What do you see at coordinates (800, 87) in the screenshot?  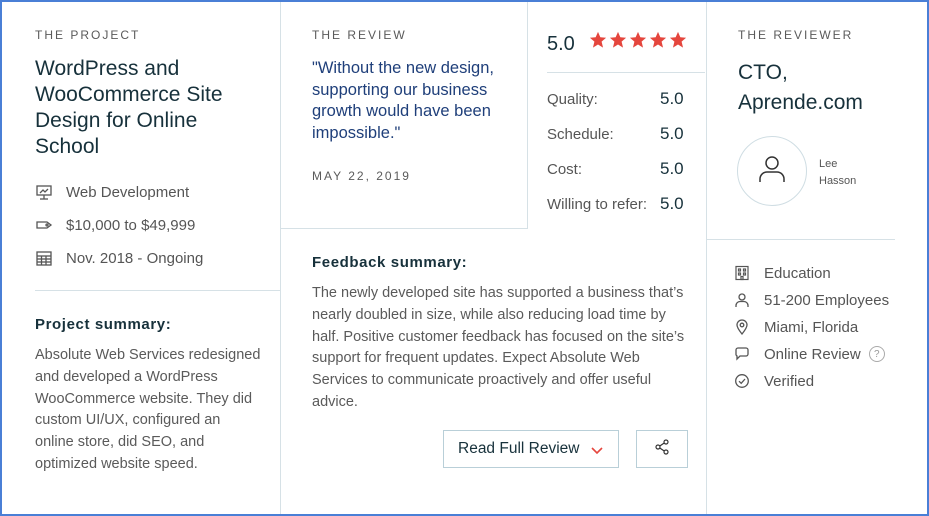 I see `reviewer-role: CTO, Aprende.com` at bounding box center [800, 87].